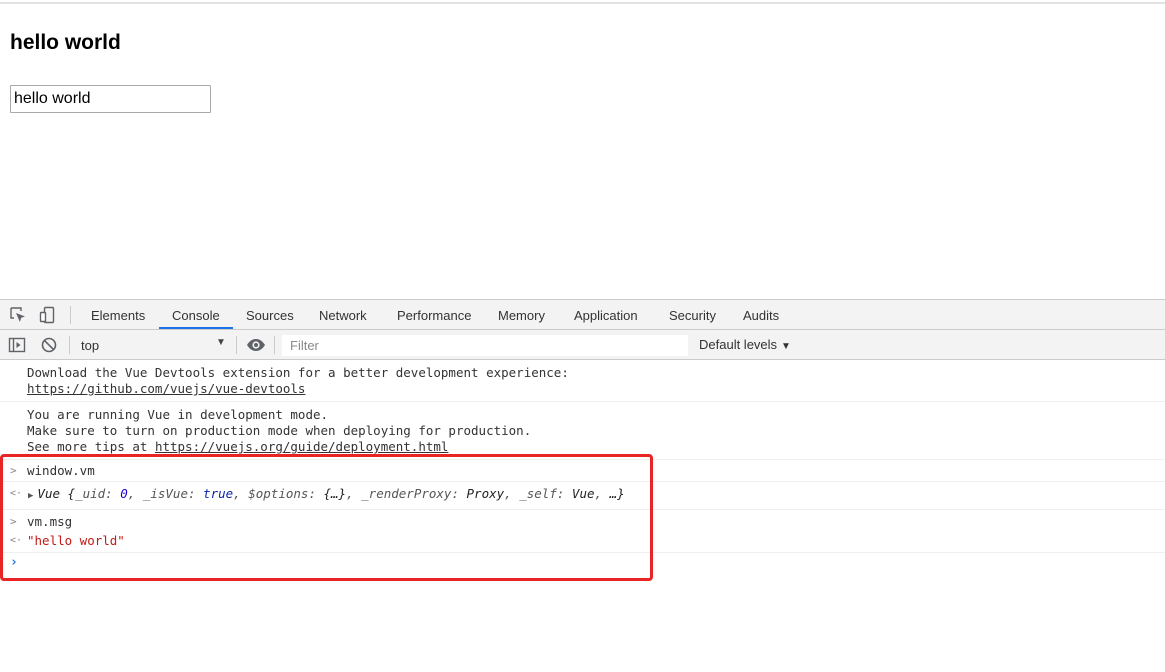  Describe the element at coordinates (110, 99) in the screenshot. I see `message-input` at that location.